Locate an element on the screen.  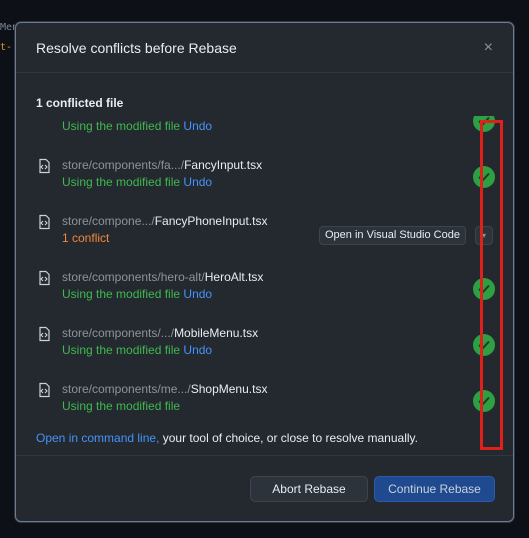
file-path: store/components/me.../ShopMenu.tsx is located at coordinates (165, 389).